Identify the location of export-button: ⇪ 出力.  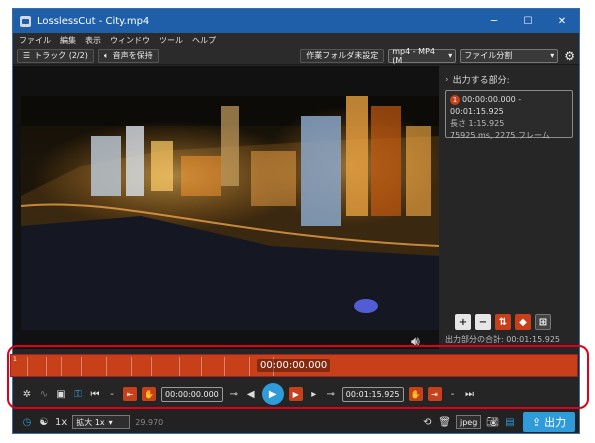
(549, 422).